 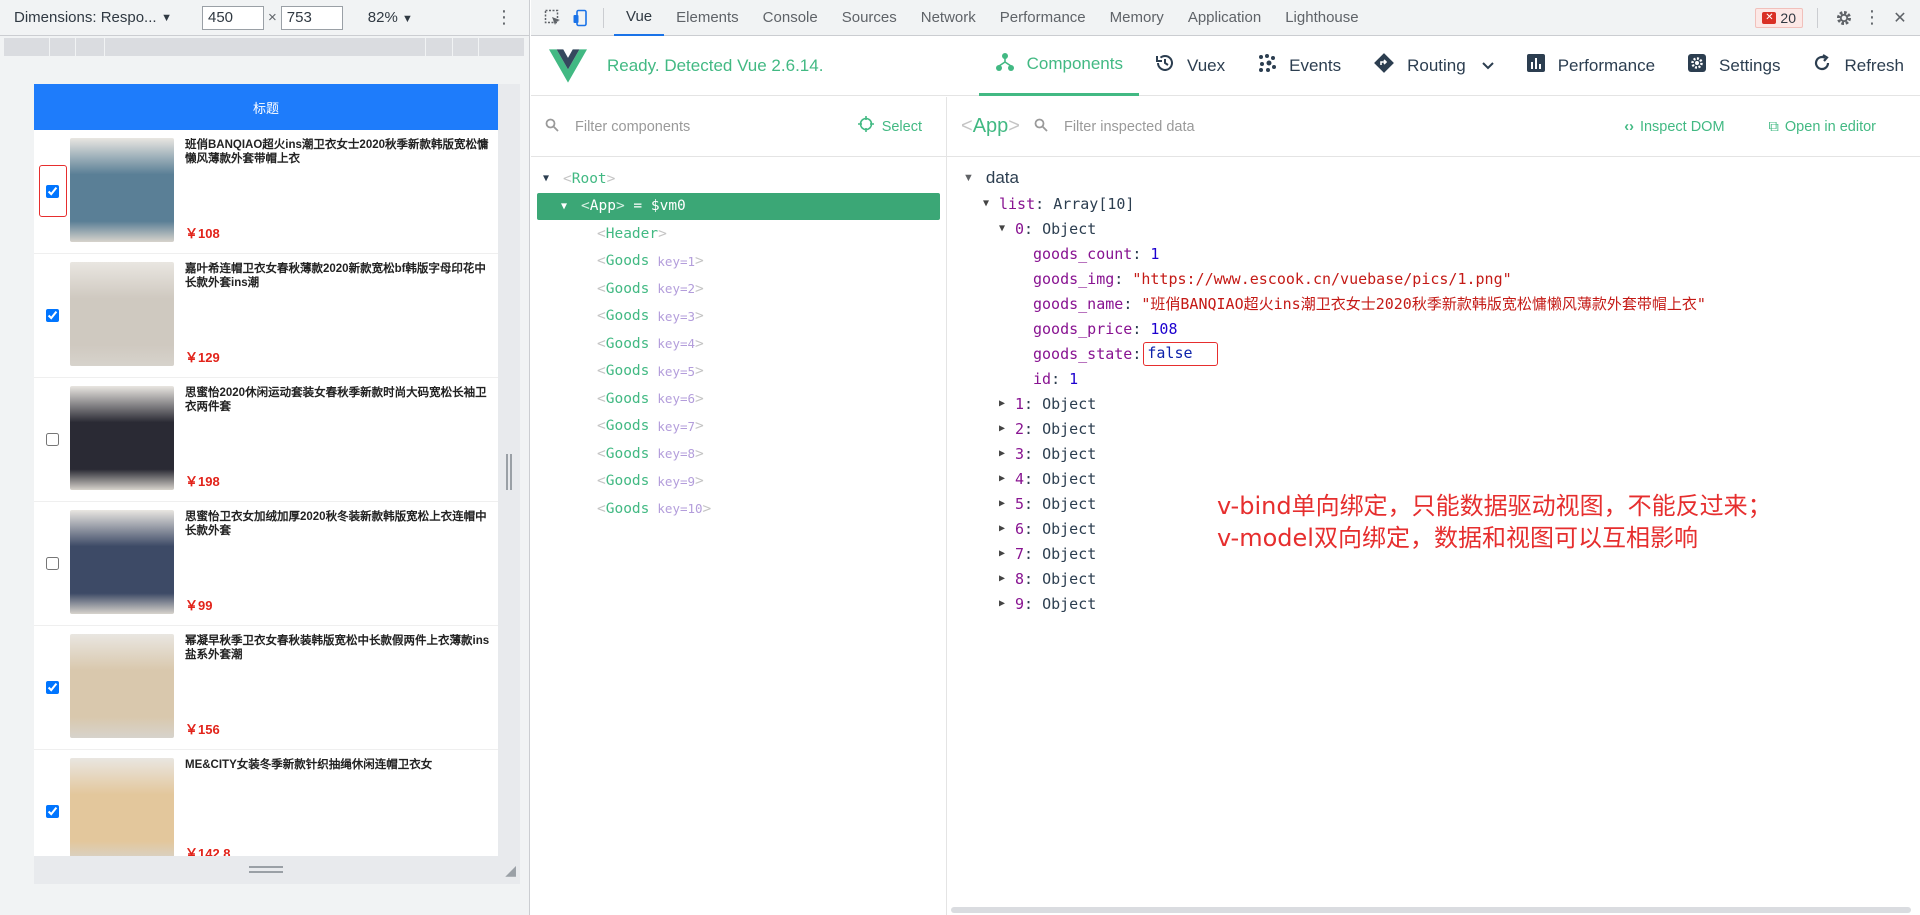 I want to click on tree-node-goods: < Goods key=6 >, so click(x=738, y=399).